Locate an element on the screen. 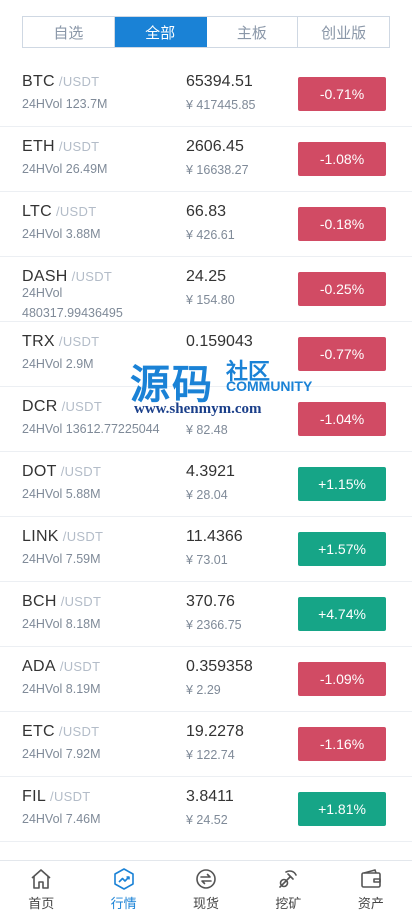  market-symbol: BTC/USDT is located at coordinates (60, 82).